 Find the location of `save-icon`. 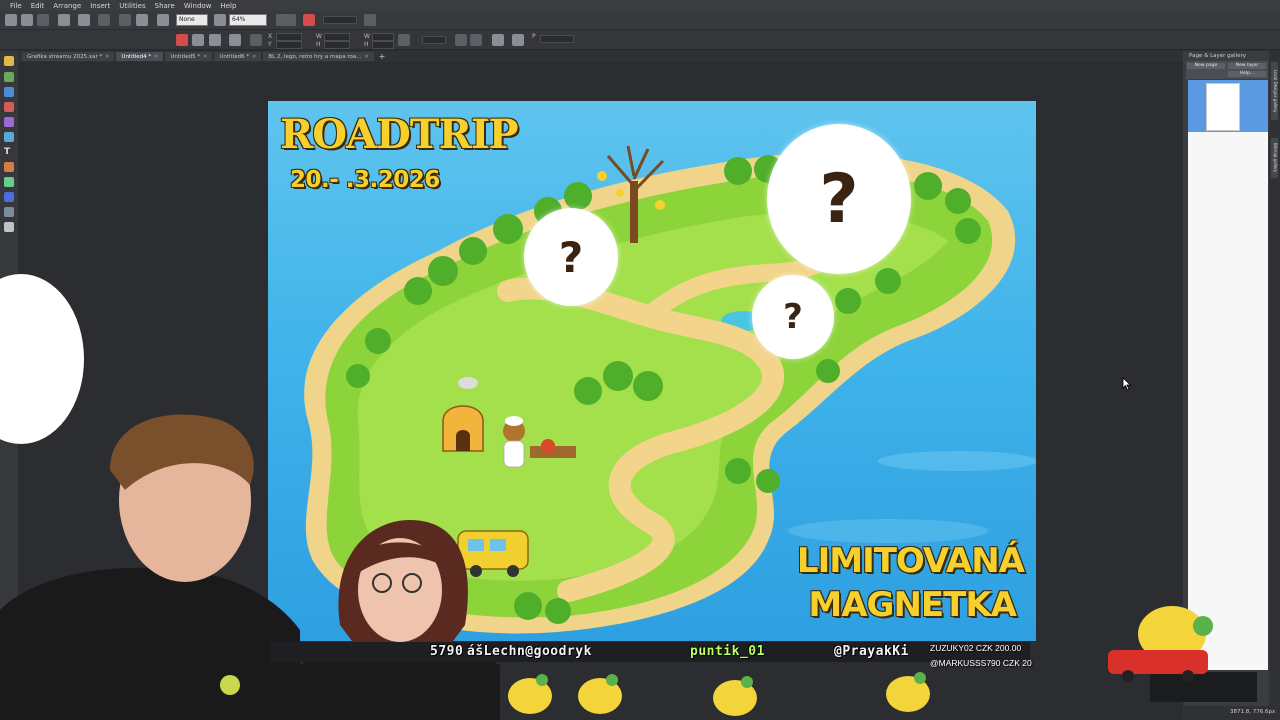

save-icon is located at coordinates (43, 20).